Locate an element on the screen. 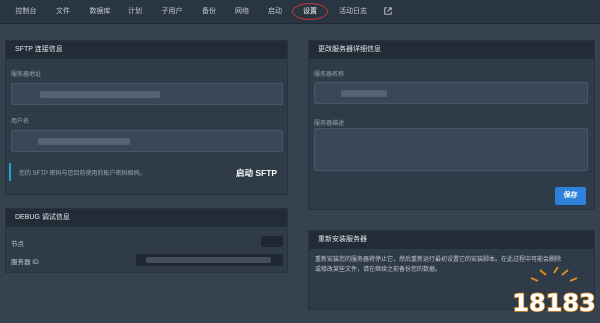 This screenshot has width=600, height=323. debug-panel: DEBUG 调试信息 节点 服务器 ID is located at coordinates (146, 240).